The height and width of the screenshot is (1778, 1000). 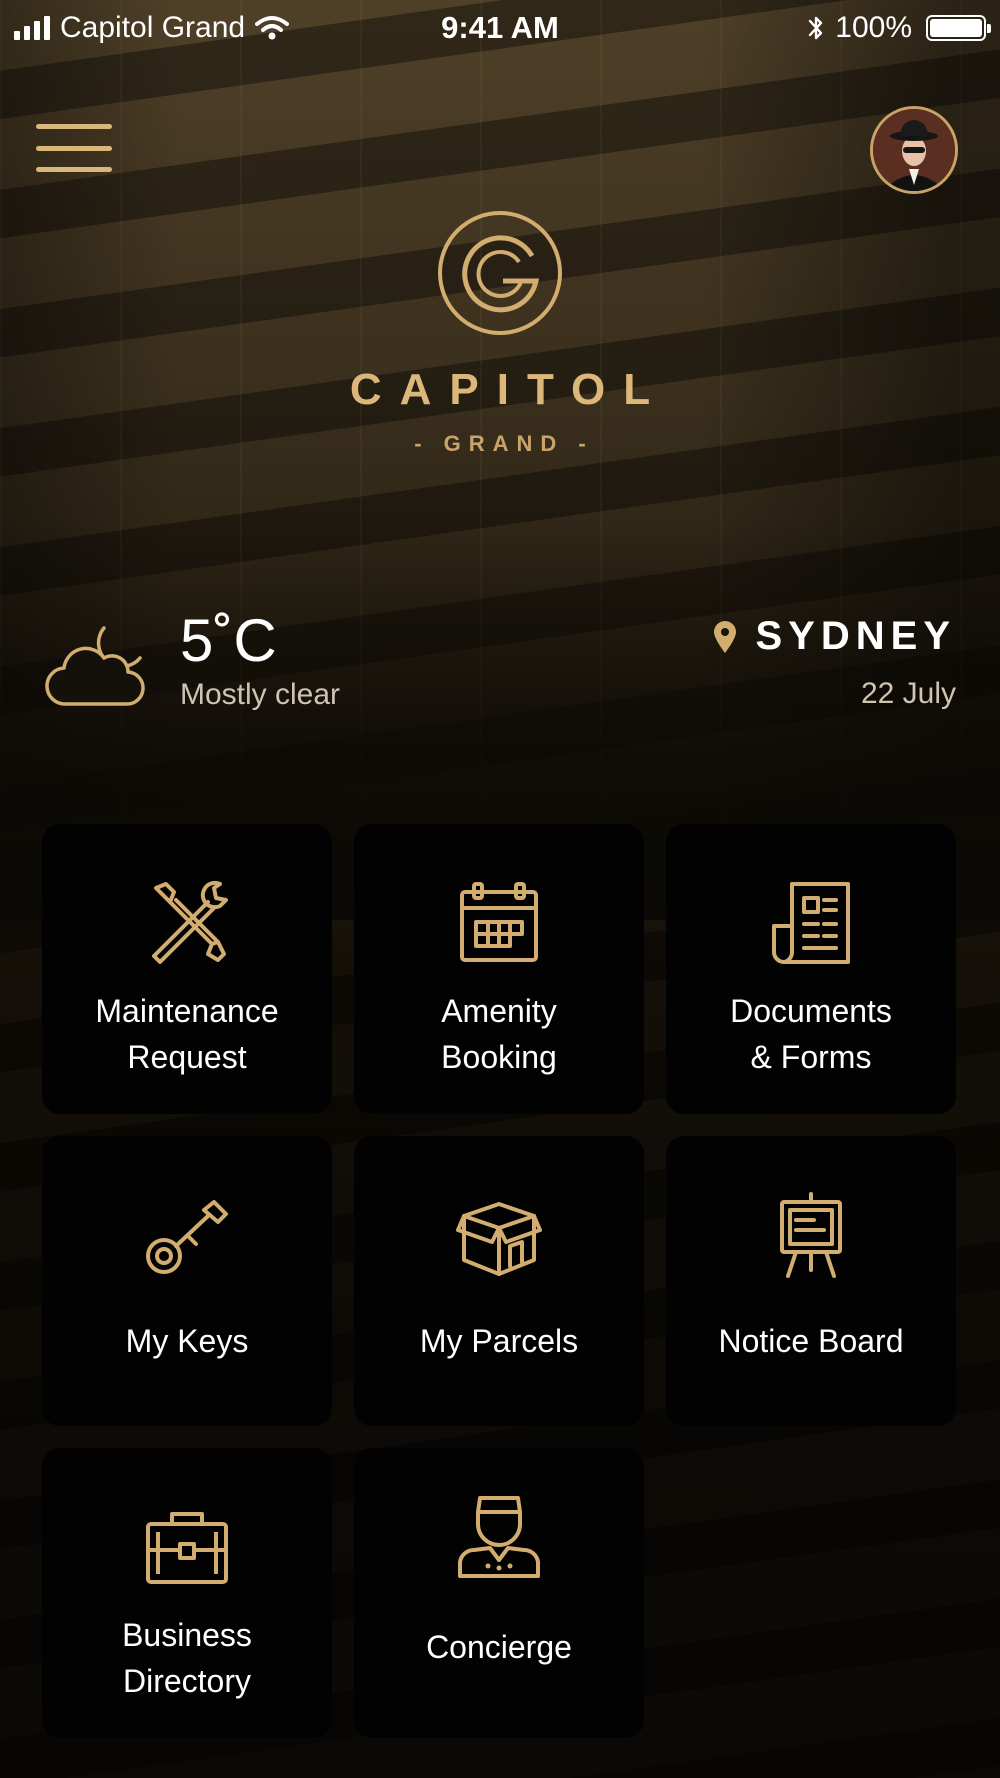 What do you see at coordinates (228, 640) in the screenshot?
I see `temperature: 5˚C` at bounding box center [228, 640].